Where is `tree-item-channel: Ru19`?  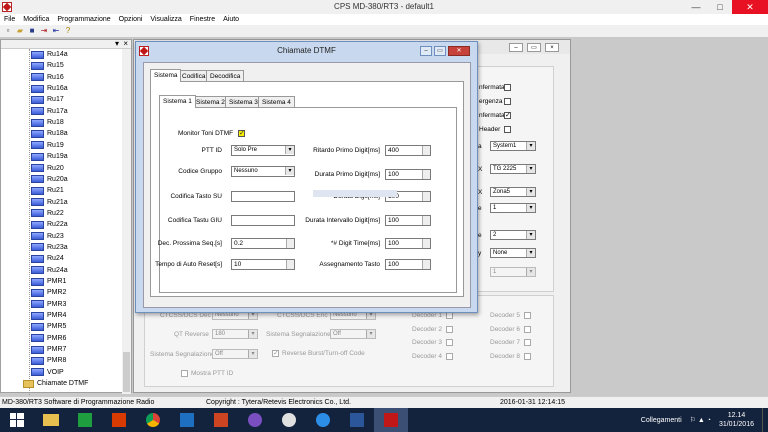 tree-item-channel: Ru19 is located at coordinates (47, 145).